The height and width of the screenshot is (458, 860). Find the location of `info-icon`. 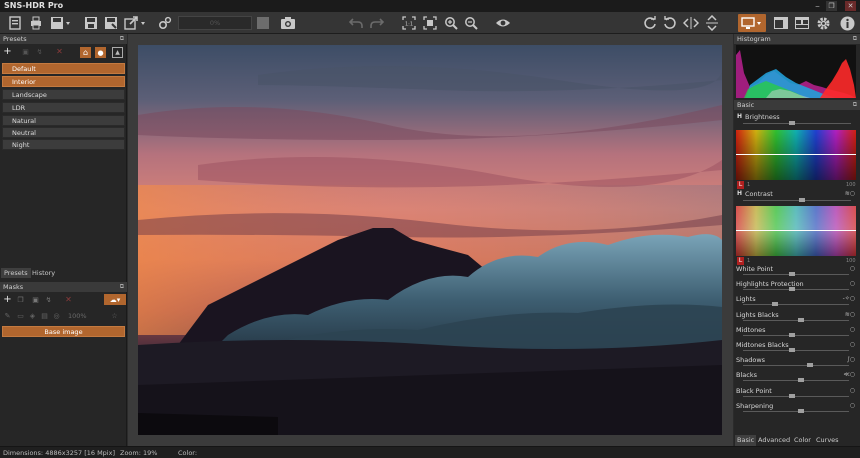

info-icon is located at coordinates (847, 23).